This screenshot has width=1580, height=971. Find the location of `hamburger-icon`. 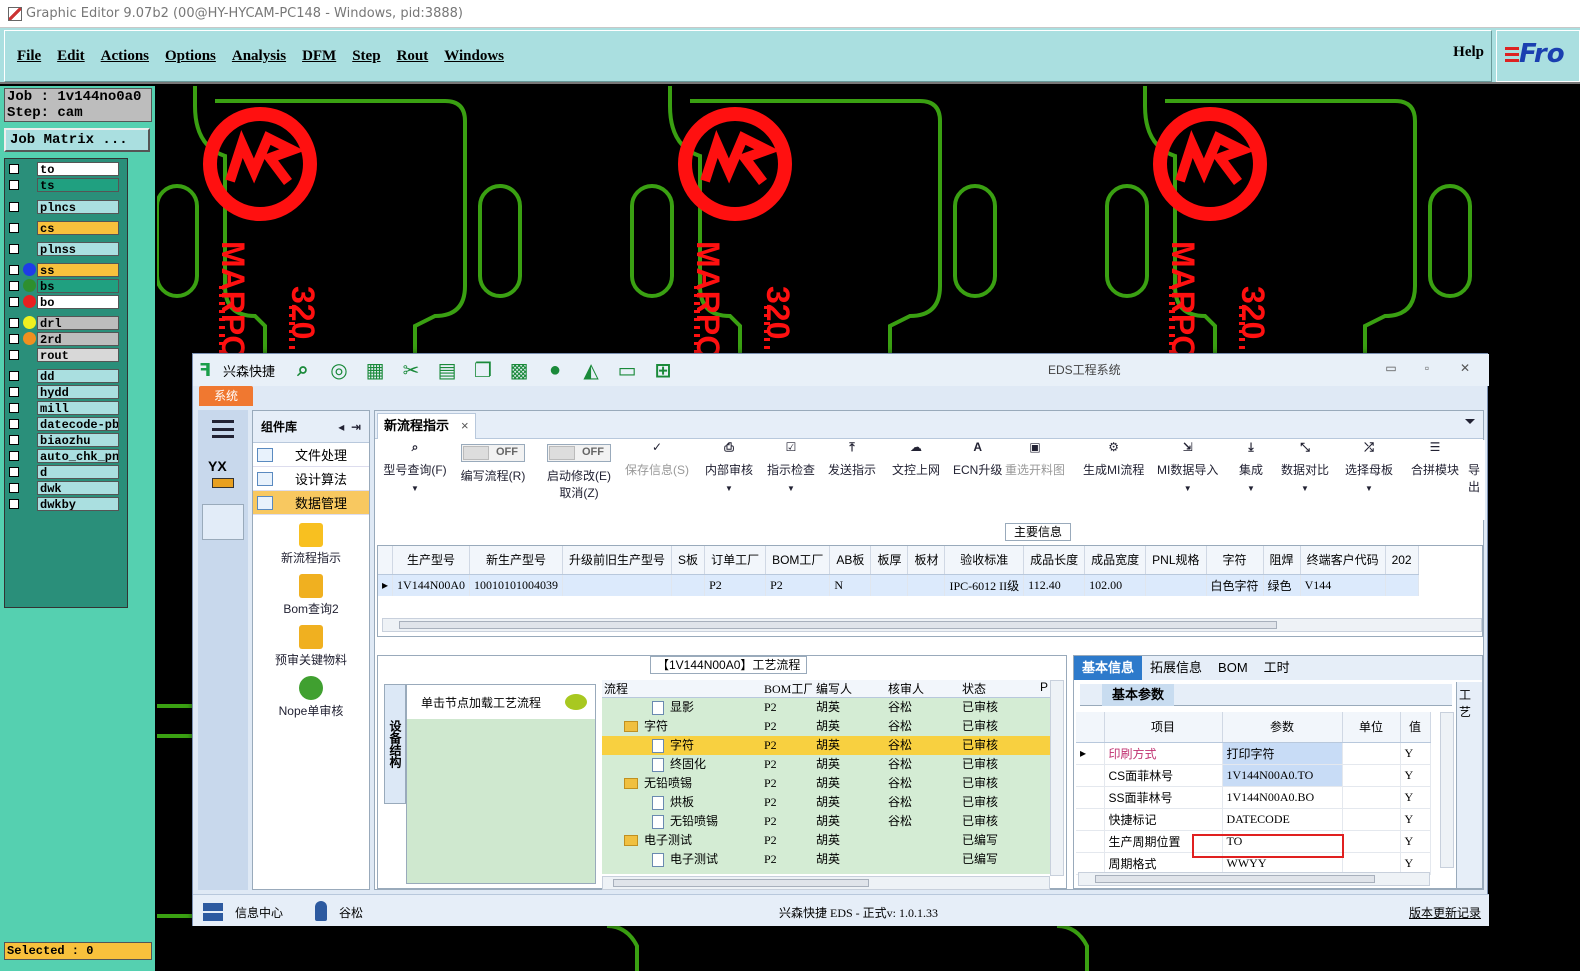

hamburger-icon is located at coordinates (223, 429).